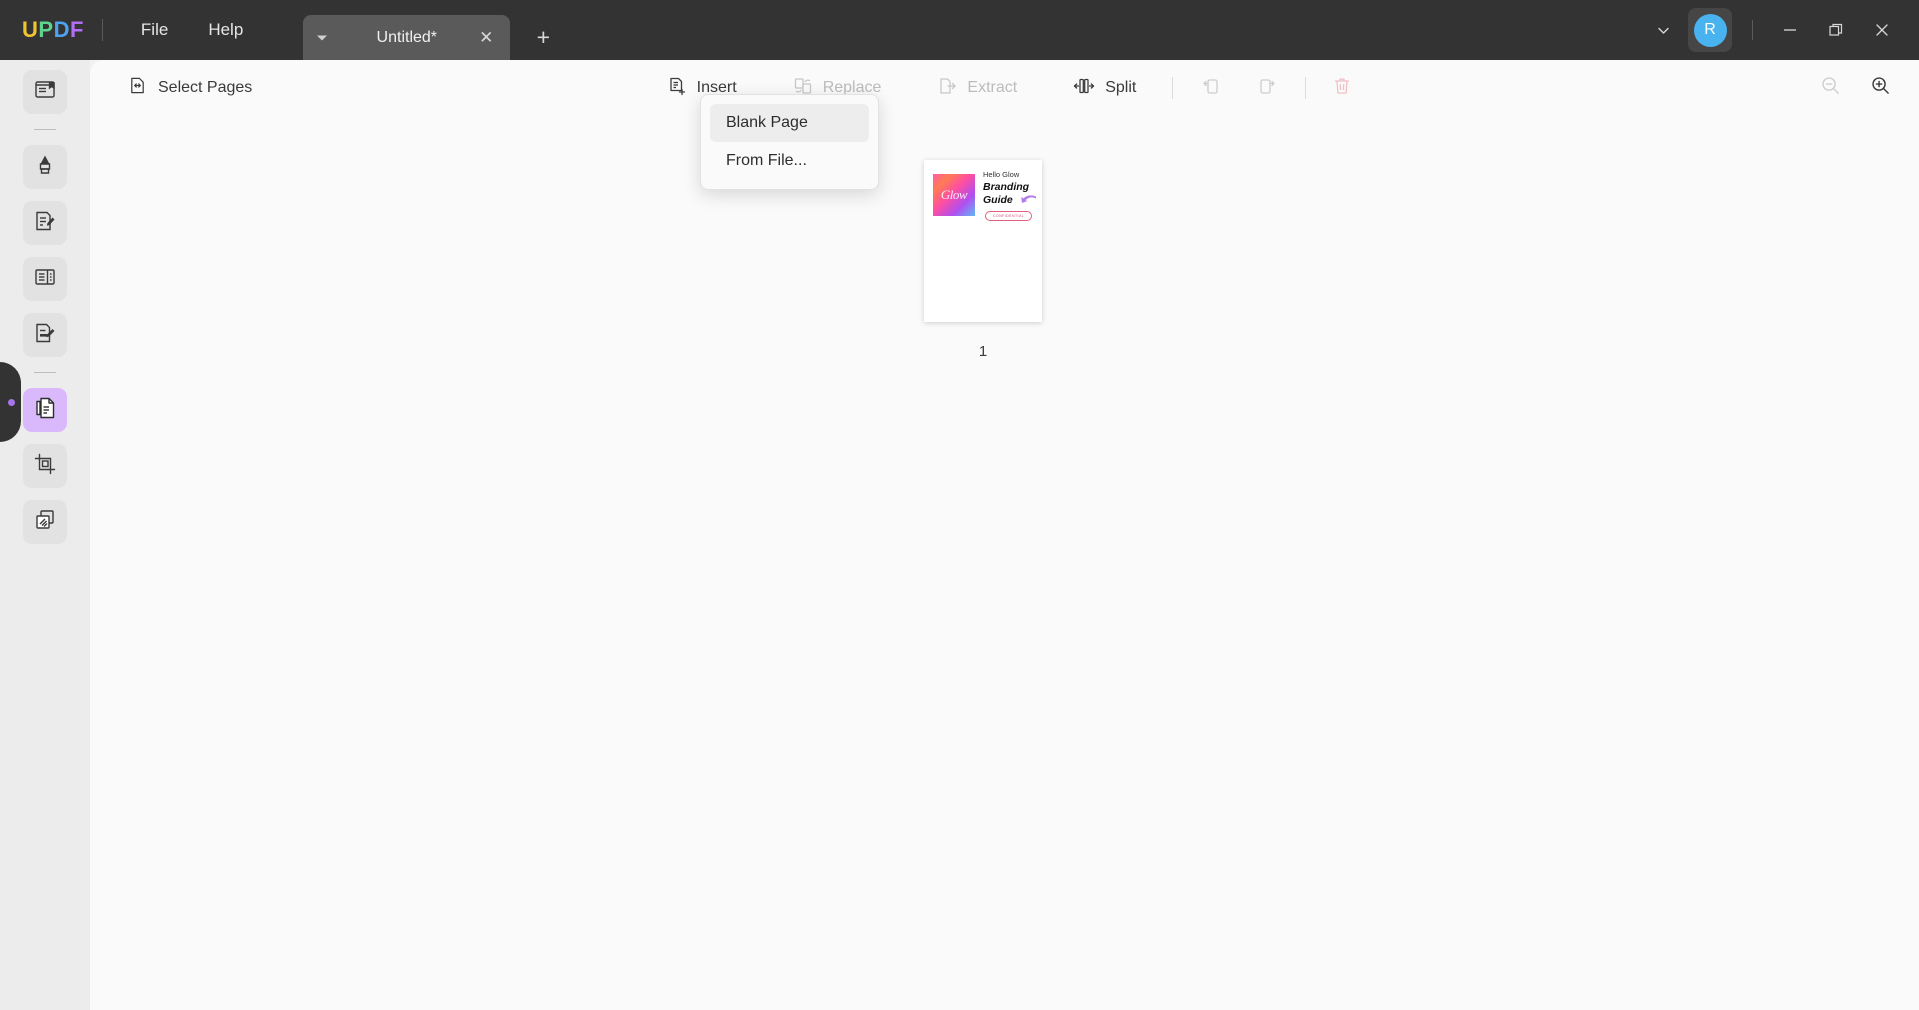 This screenshot has height=1010, width=1919. Describe the element at coordinates (789, 123) in the screenshot. I see `menu-item-blank-page: Blank Page` at that location.